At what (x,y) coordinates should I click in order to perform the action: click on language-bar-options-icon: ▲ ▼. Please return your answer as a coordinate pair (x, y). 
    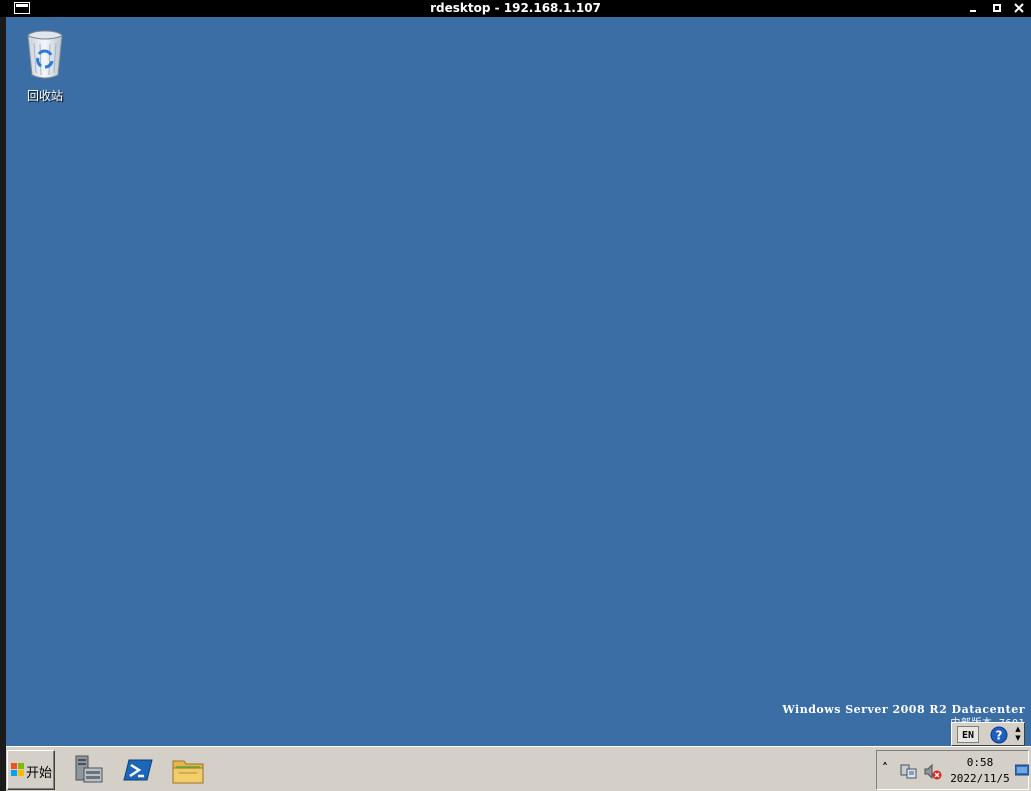
    Looking at the image, I should click on (1018, 735).